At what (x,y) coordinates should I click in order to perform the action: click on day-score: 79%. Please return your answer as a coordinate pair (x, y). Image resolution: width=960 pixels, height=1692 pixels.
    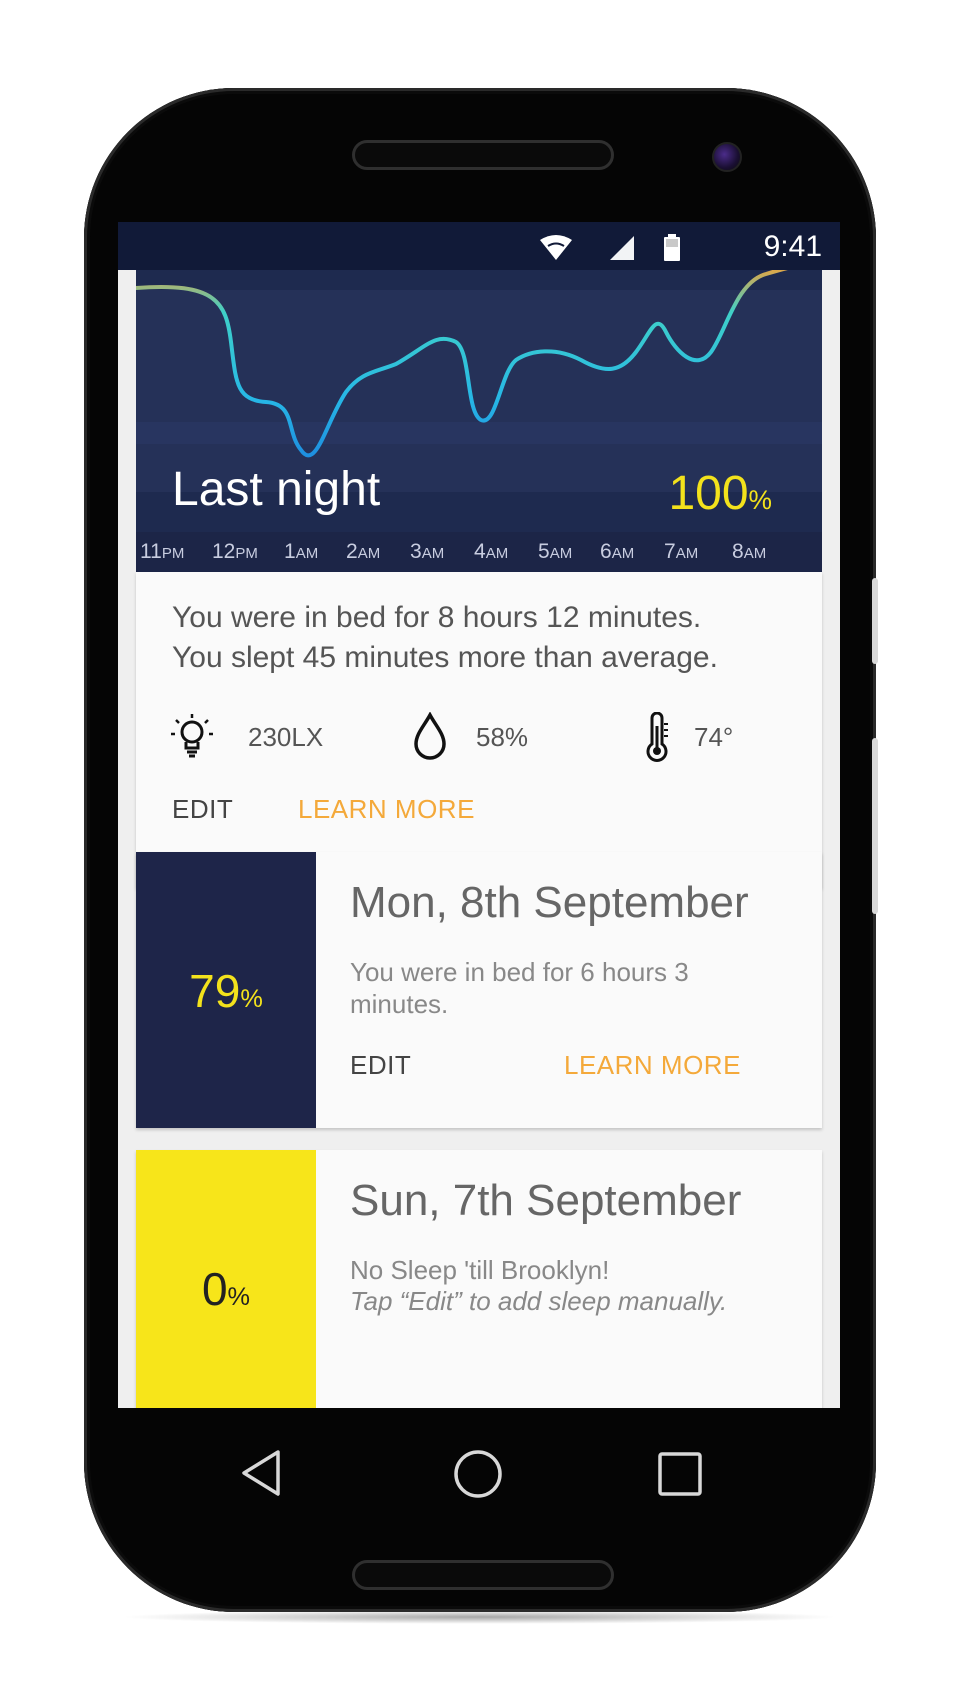
    Looking at the image, I should click on (226, 991).